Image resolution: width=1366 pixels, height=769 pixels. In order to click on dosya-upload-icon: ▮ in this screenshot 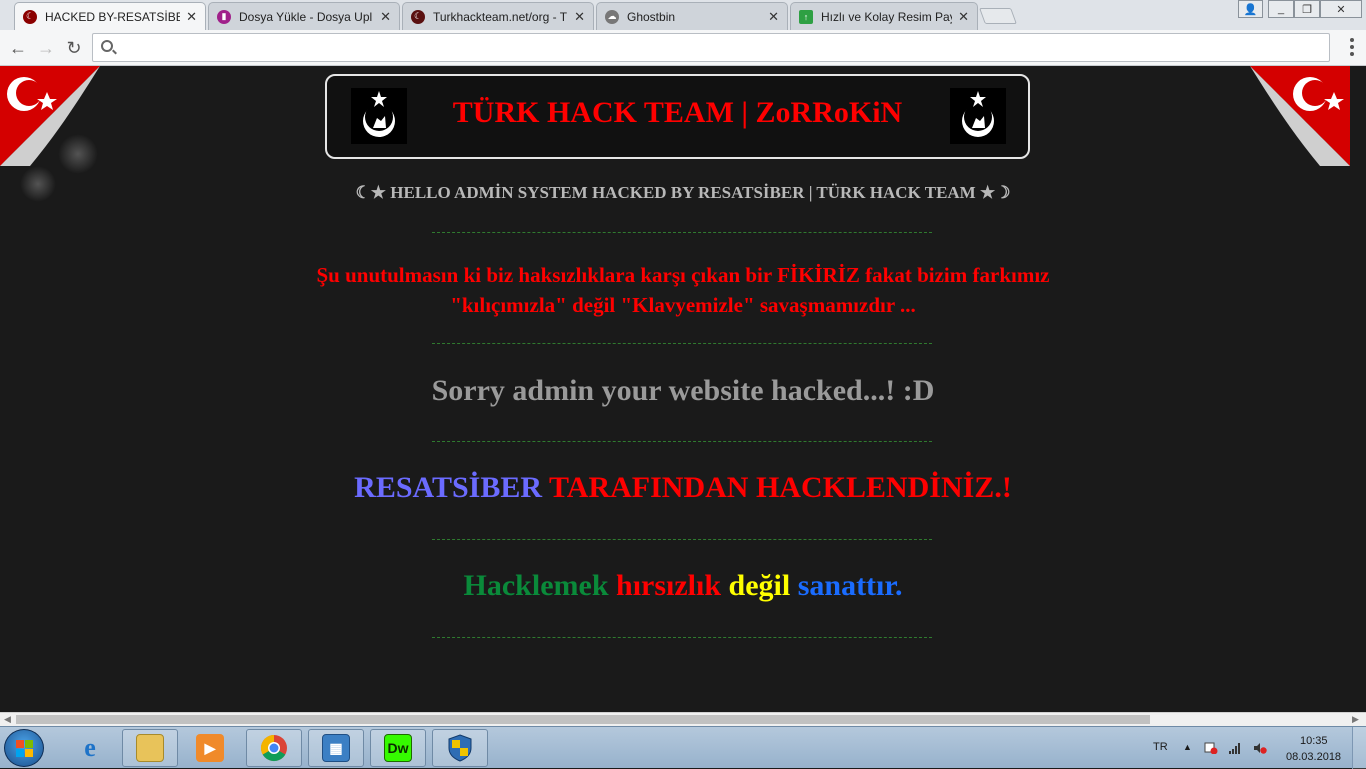, I will do `click(224, 16)`.